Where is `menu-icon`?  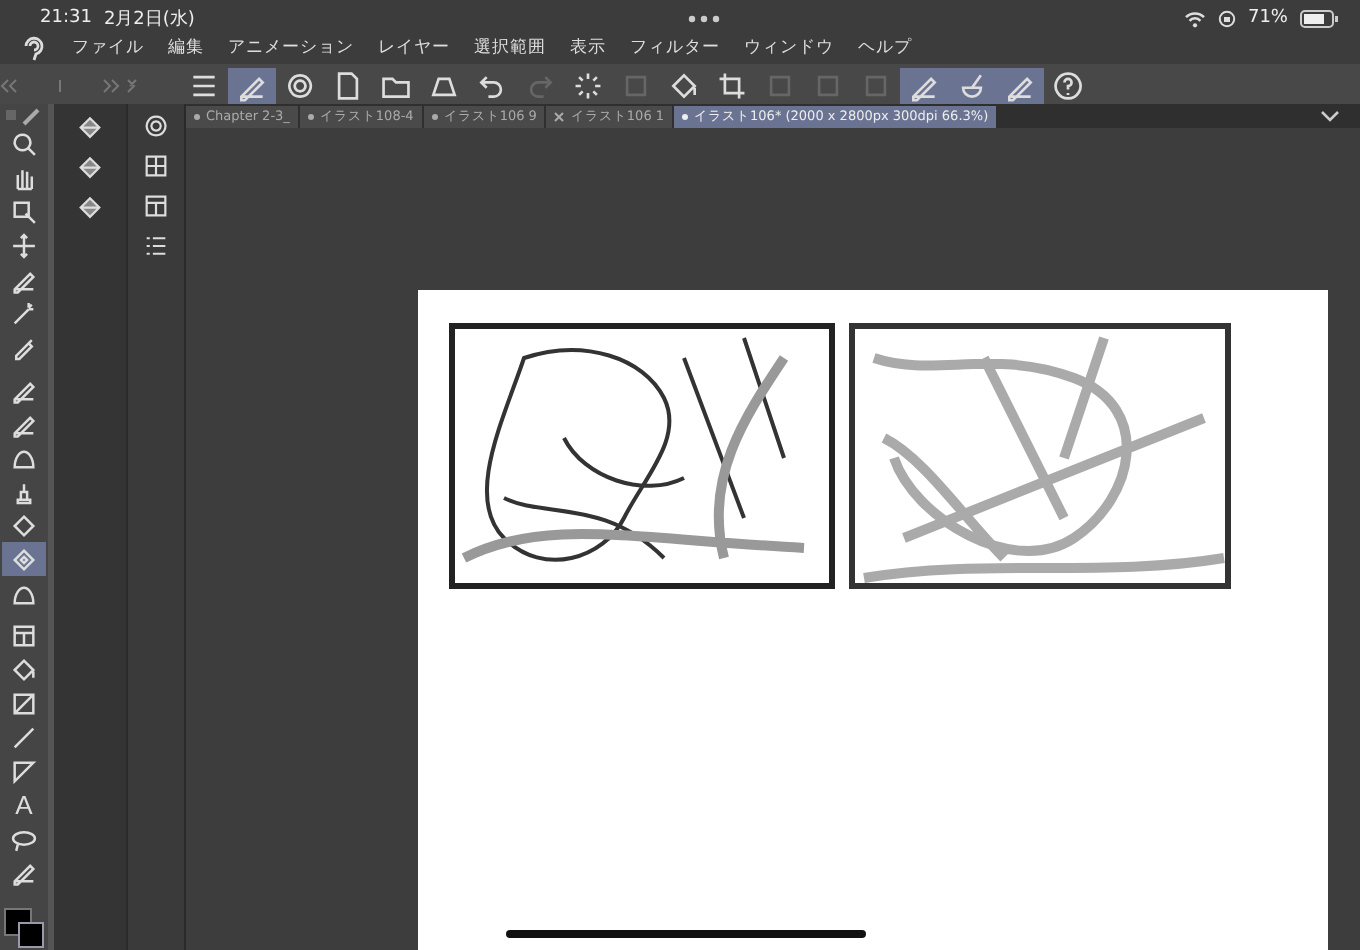 menu-icon is located at coordinates (204, 86).